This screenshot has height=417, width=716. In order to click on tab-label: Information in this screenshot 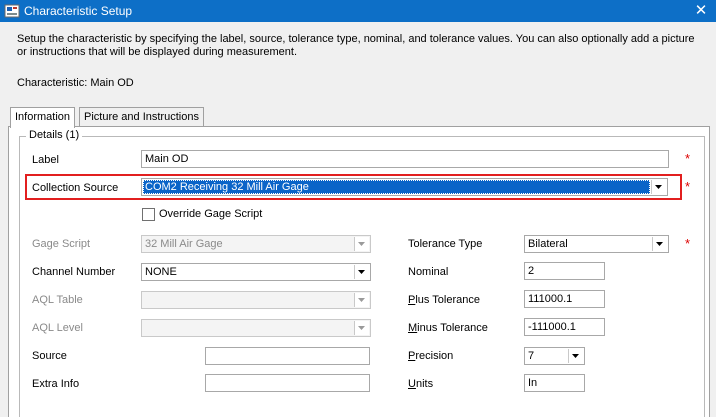, I will do `click(43, 117)`.